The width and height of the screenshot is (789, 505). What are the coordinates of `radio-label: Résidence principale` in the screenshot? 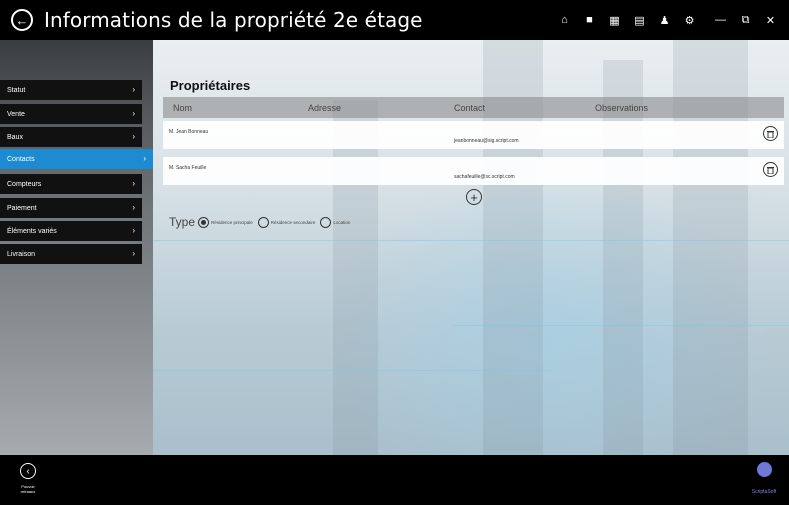 It's located at (232, 222).